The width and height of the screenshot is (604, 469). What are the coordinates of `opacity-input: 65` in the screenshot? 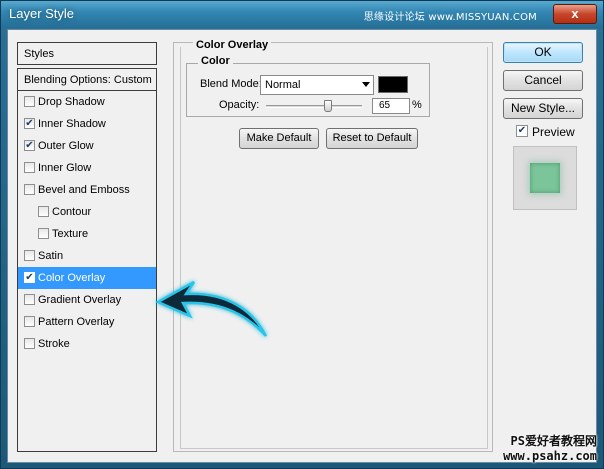 It's located at (391, 106).